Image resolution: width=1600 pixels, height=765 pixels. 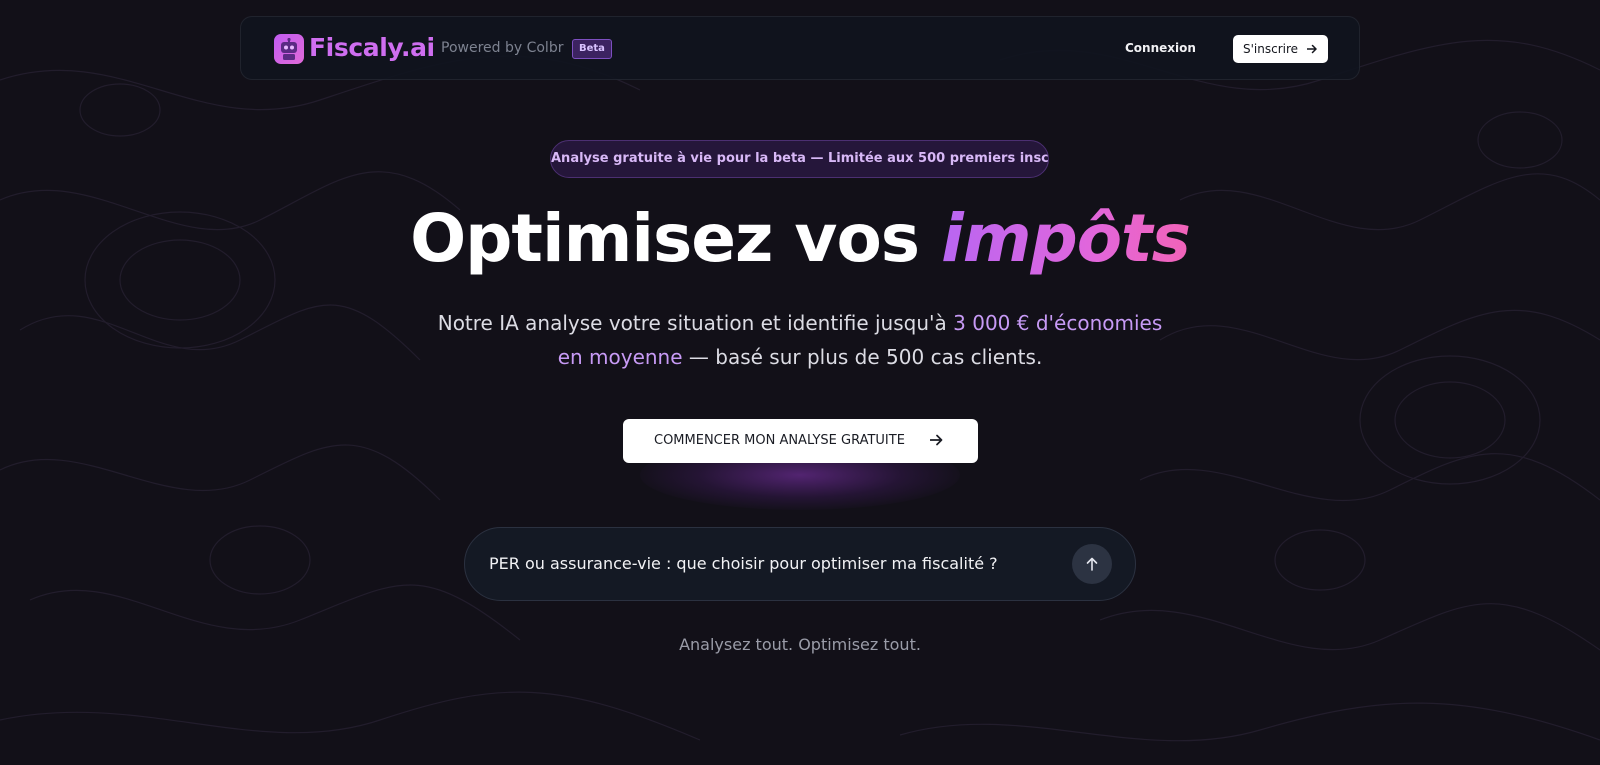 What do you see at coordinates (865, 357) in the screenshot?
I see `hero-subtitle-part2: — basé sur plus de 500 cas clients.` at bounding box center [865, 357].